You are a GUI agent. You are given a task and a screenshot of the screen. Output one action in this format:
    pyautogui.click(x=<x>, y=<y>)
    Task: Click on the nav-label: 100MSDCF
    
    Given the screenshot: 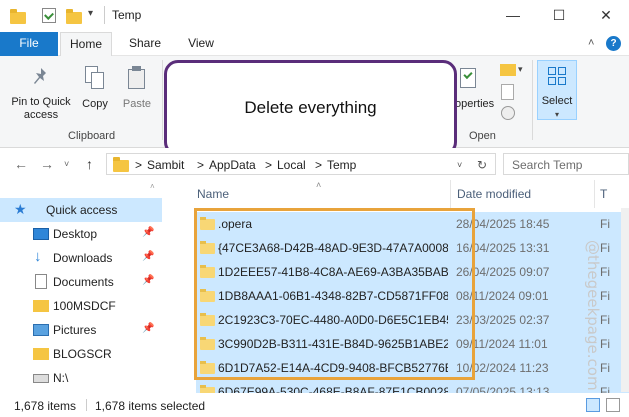 What is the action you would take?
    pyautogui.click(x=84, y=306)
    